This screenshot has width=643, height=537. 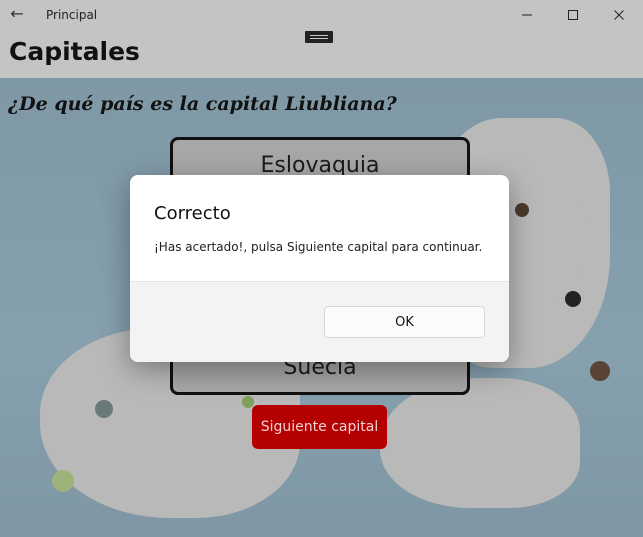 I want to click on minimize-icon, so click(x=527, y=15).